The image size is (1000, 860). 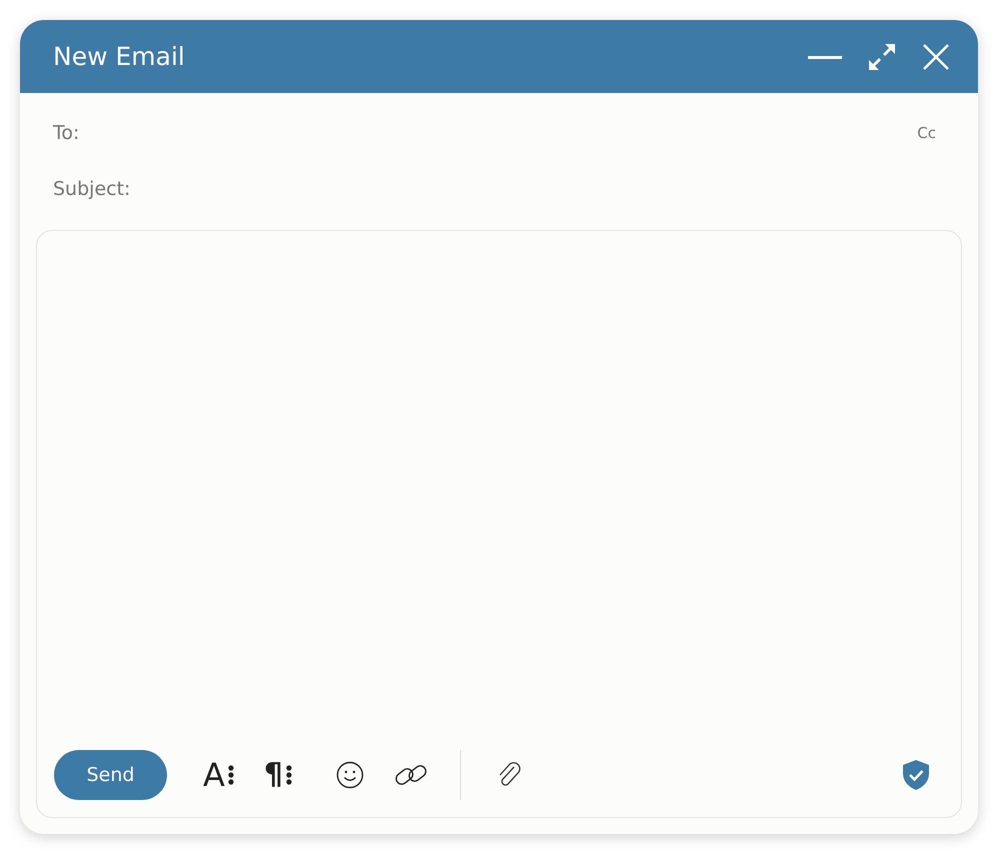 I want to click on send-button: Send, so click(x=110, y=775).